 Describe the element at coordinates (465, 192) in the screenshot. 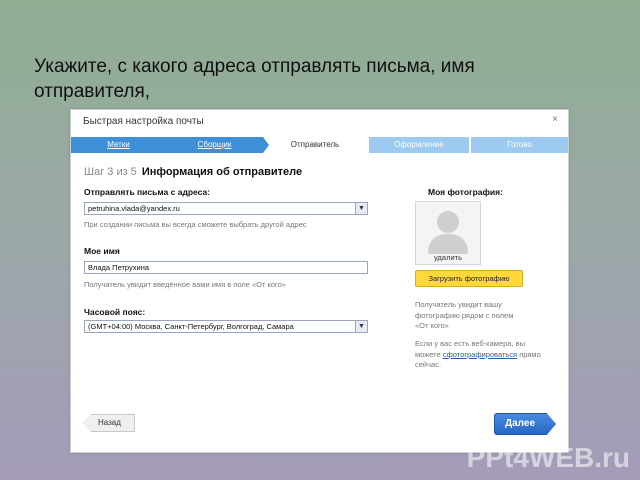

I see `photo-label: Моя фотография:` at that location.